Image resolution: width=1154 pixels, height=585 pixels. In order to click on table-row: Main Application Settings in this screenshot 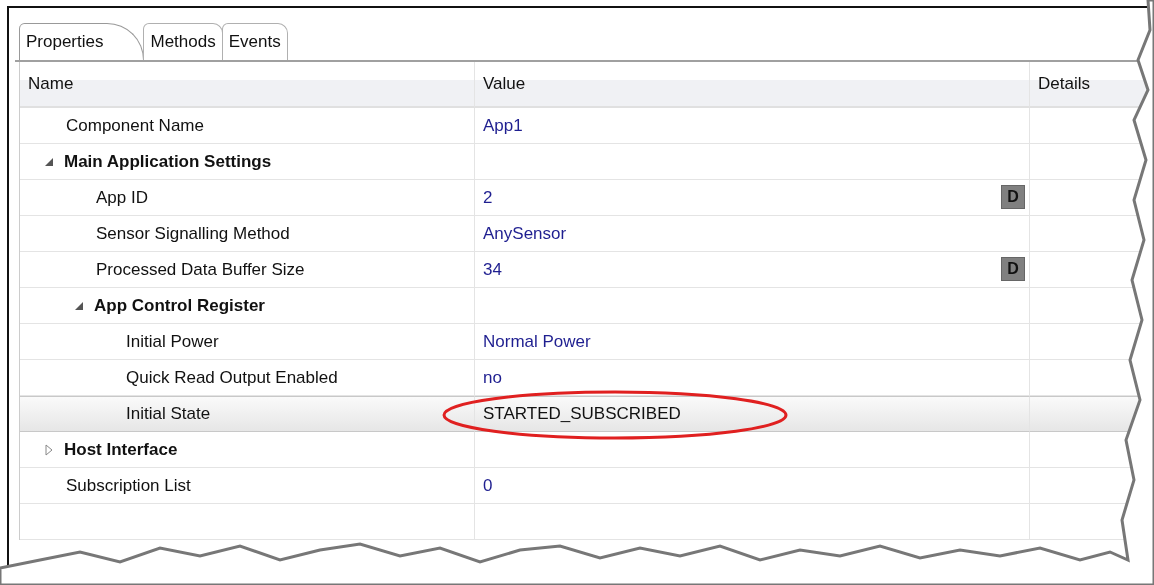, I will do `click(247, 162)`.